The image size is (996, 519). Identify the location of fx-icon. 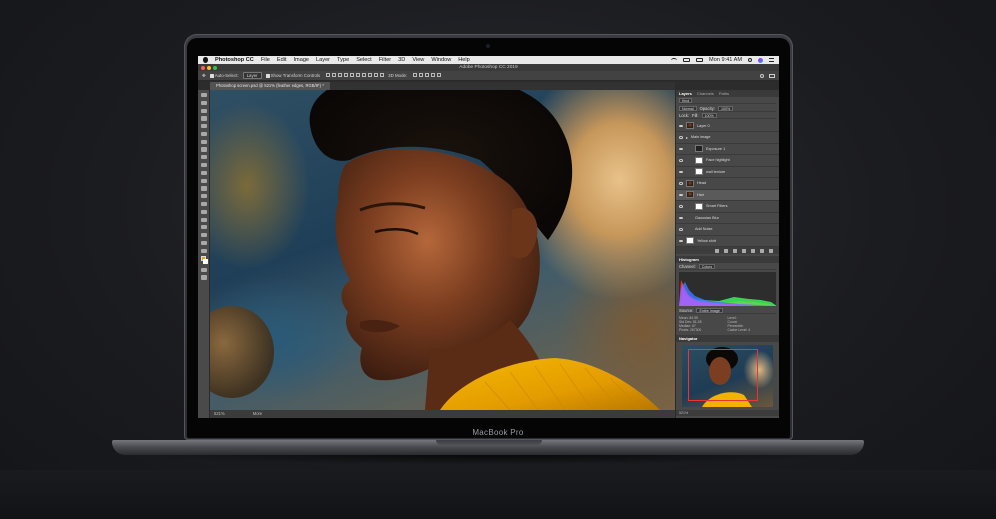
(726, 250).